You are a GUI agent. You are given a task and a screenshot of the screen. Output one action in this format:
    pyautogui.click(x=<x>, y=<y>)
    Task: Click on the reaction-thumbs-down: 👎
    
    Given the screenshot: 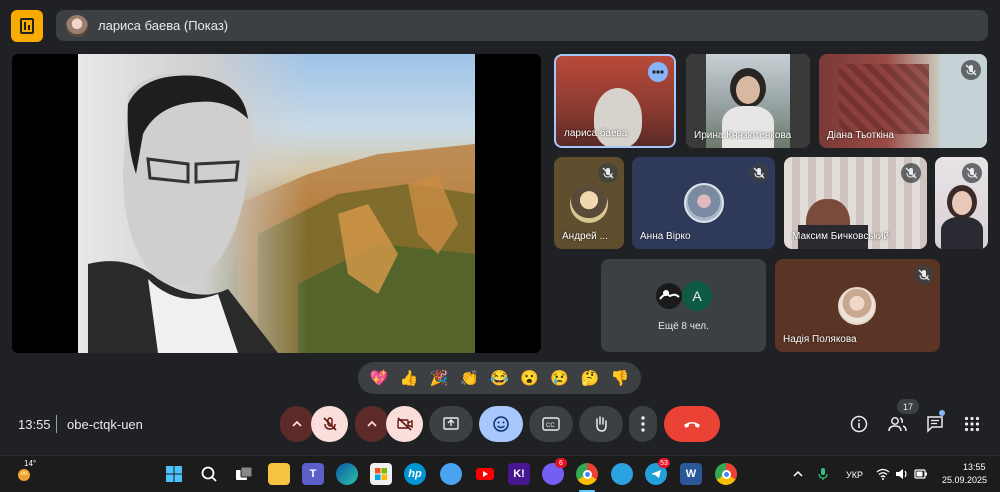 What is the action you would take?
    pyautogui.click(x=620, y=378)
    